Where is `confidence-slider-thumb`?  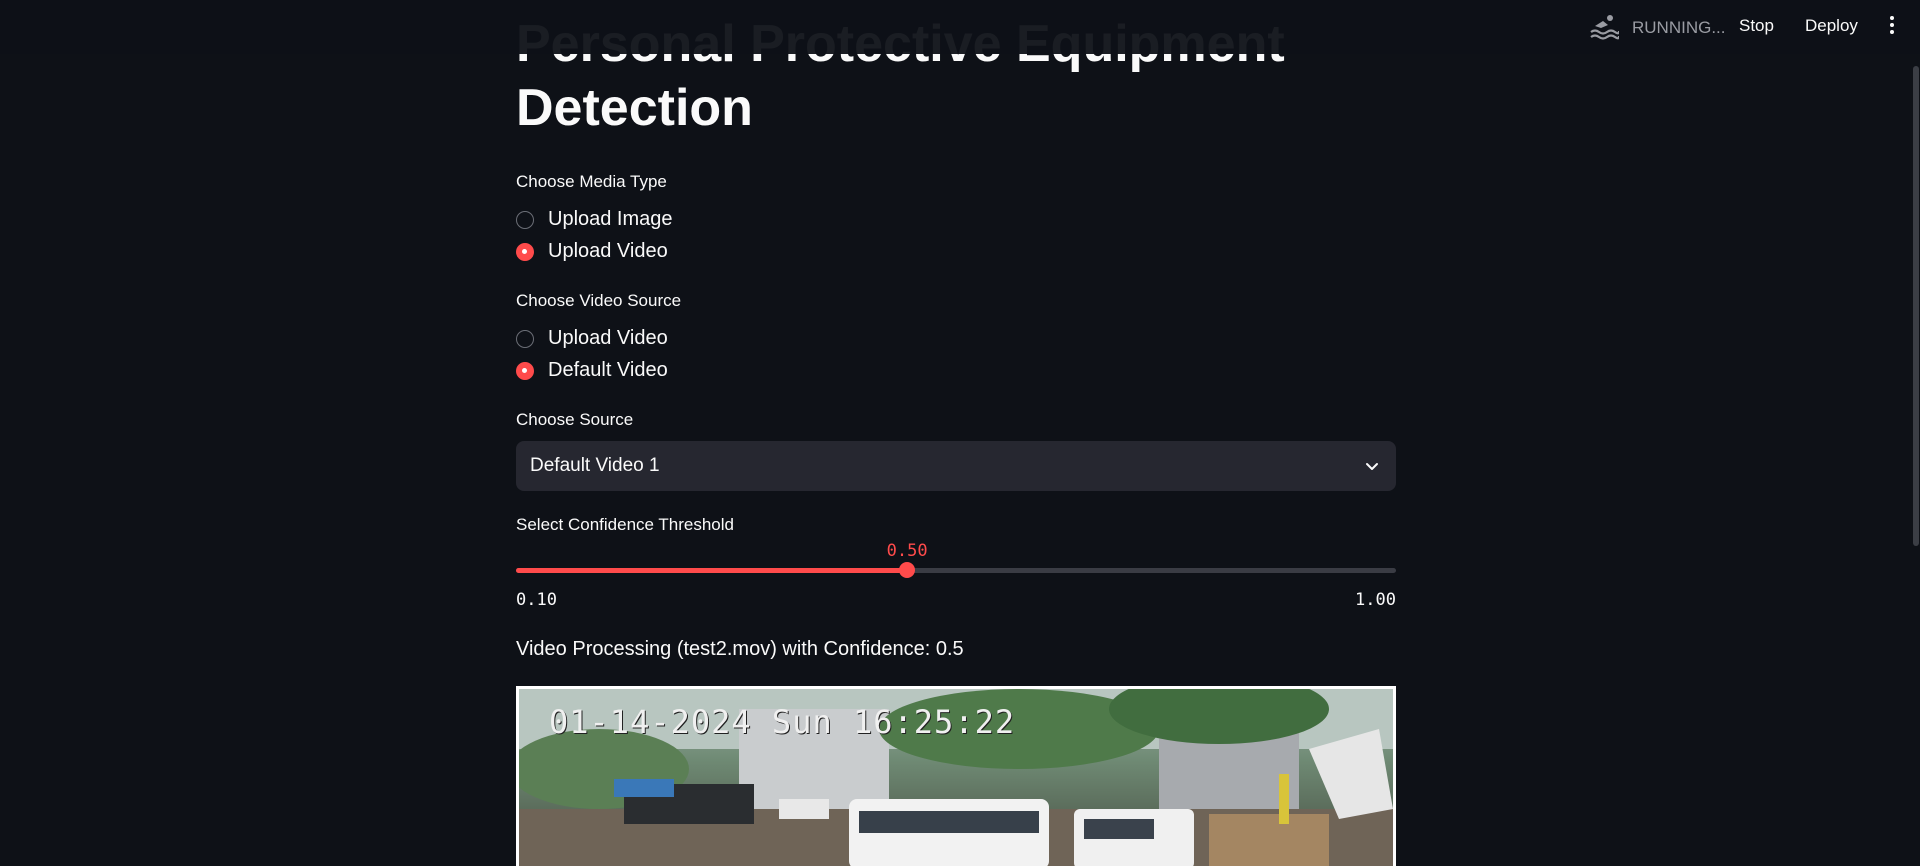
confidence-slider-thumb is located at coordinates (907, 570).